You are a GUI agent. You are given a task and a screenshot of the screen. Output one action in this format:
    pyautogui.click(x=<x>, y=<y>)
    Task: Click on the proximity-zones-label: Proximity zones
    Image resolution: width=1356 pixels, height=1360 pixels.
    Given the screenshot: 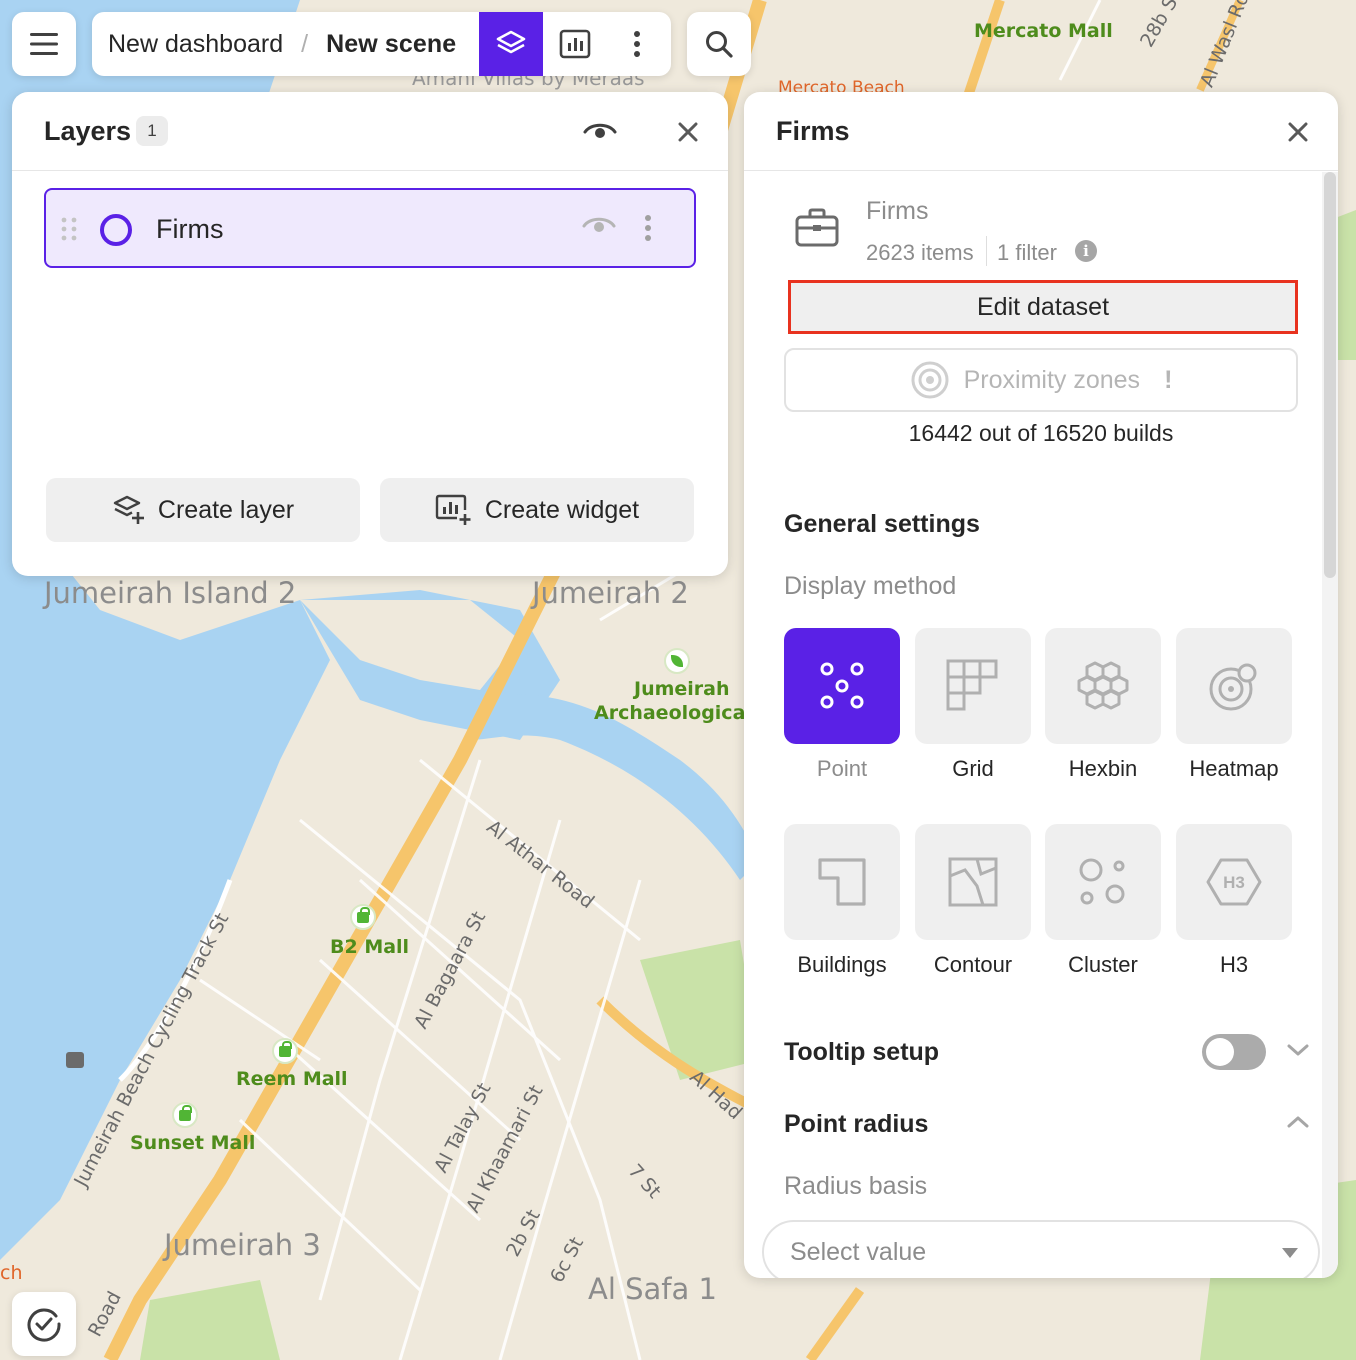 What is the action you would take?
    pyautogui.click(x=1052, y=379)
    